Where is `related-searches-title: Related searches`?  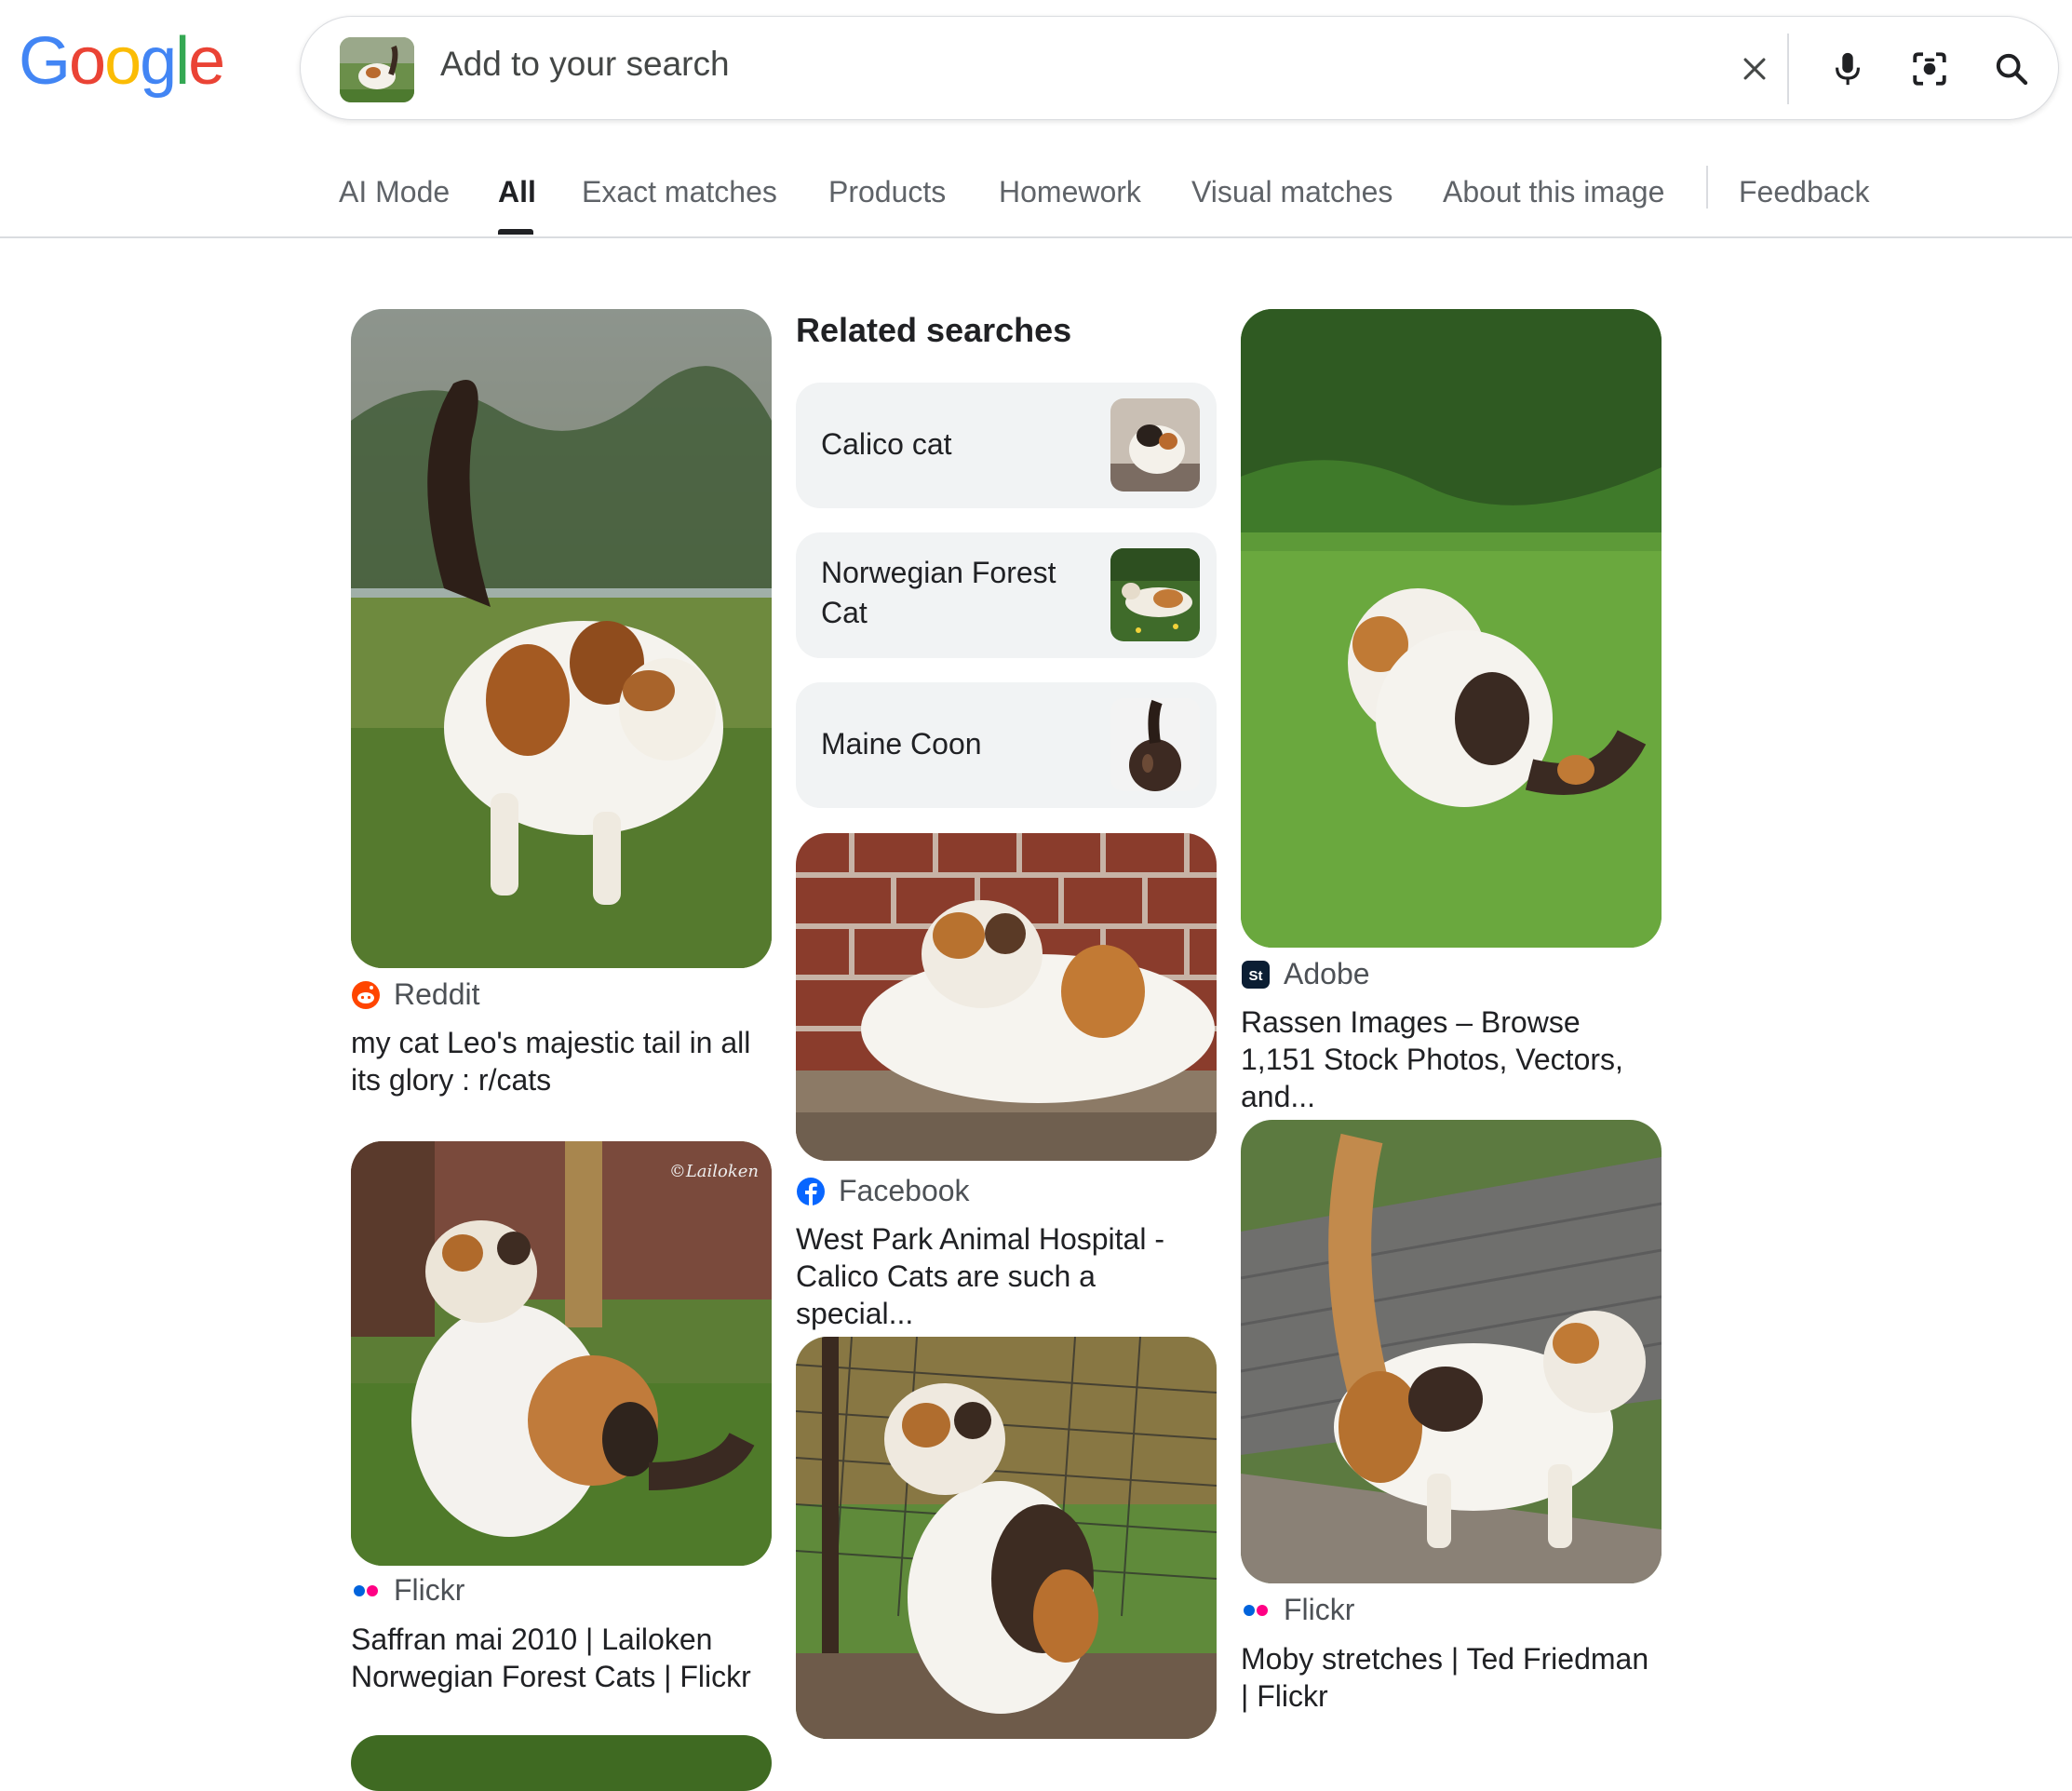 related-searches-title: Related searches is located at coordinates (934, 330).